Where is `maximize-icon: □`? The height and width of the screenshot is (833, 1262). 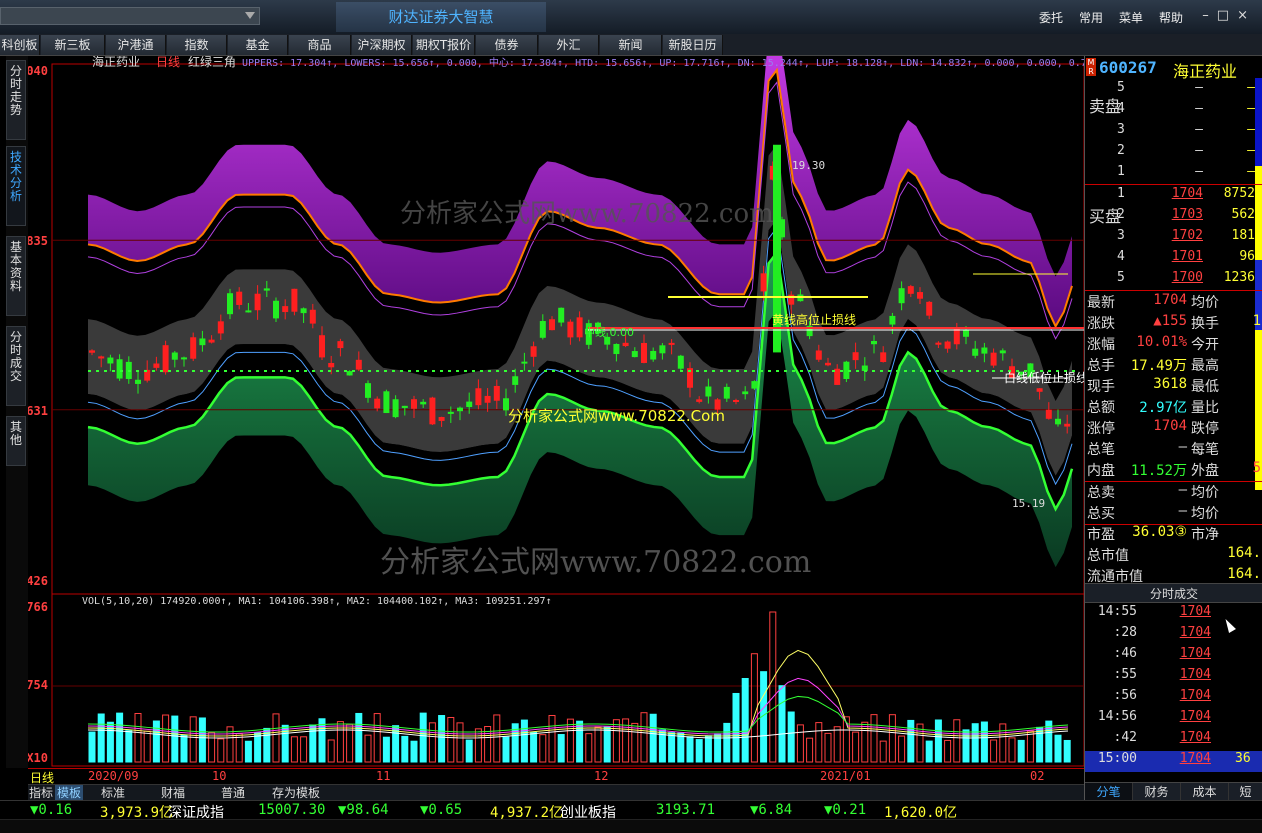 maximize-icon: □ is located at coordinates (1227, 15).